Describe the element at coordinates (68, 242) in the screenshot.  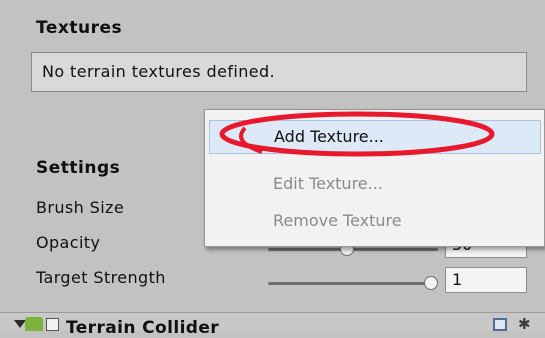
I see `opacity-label: Opacity` at that location.